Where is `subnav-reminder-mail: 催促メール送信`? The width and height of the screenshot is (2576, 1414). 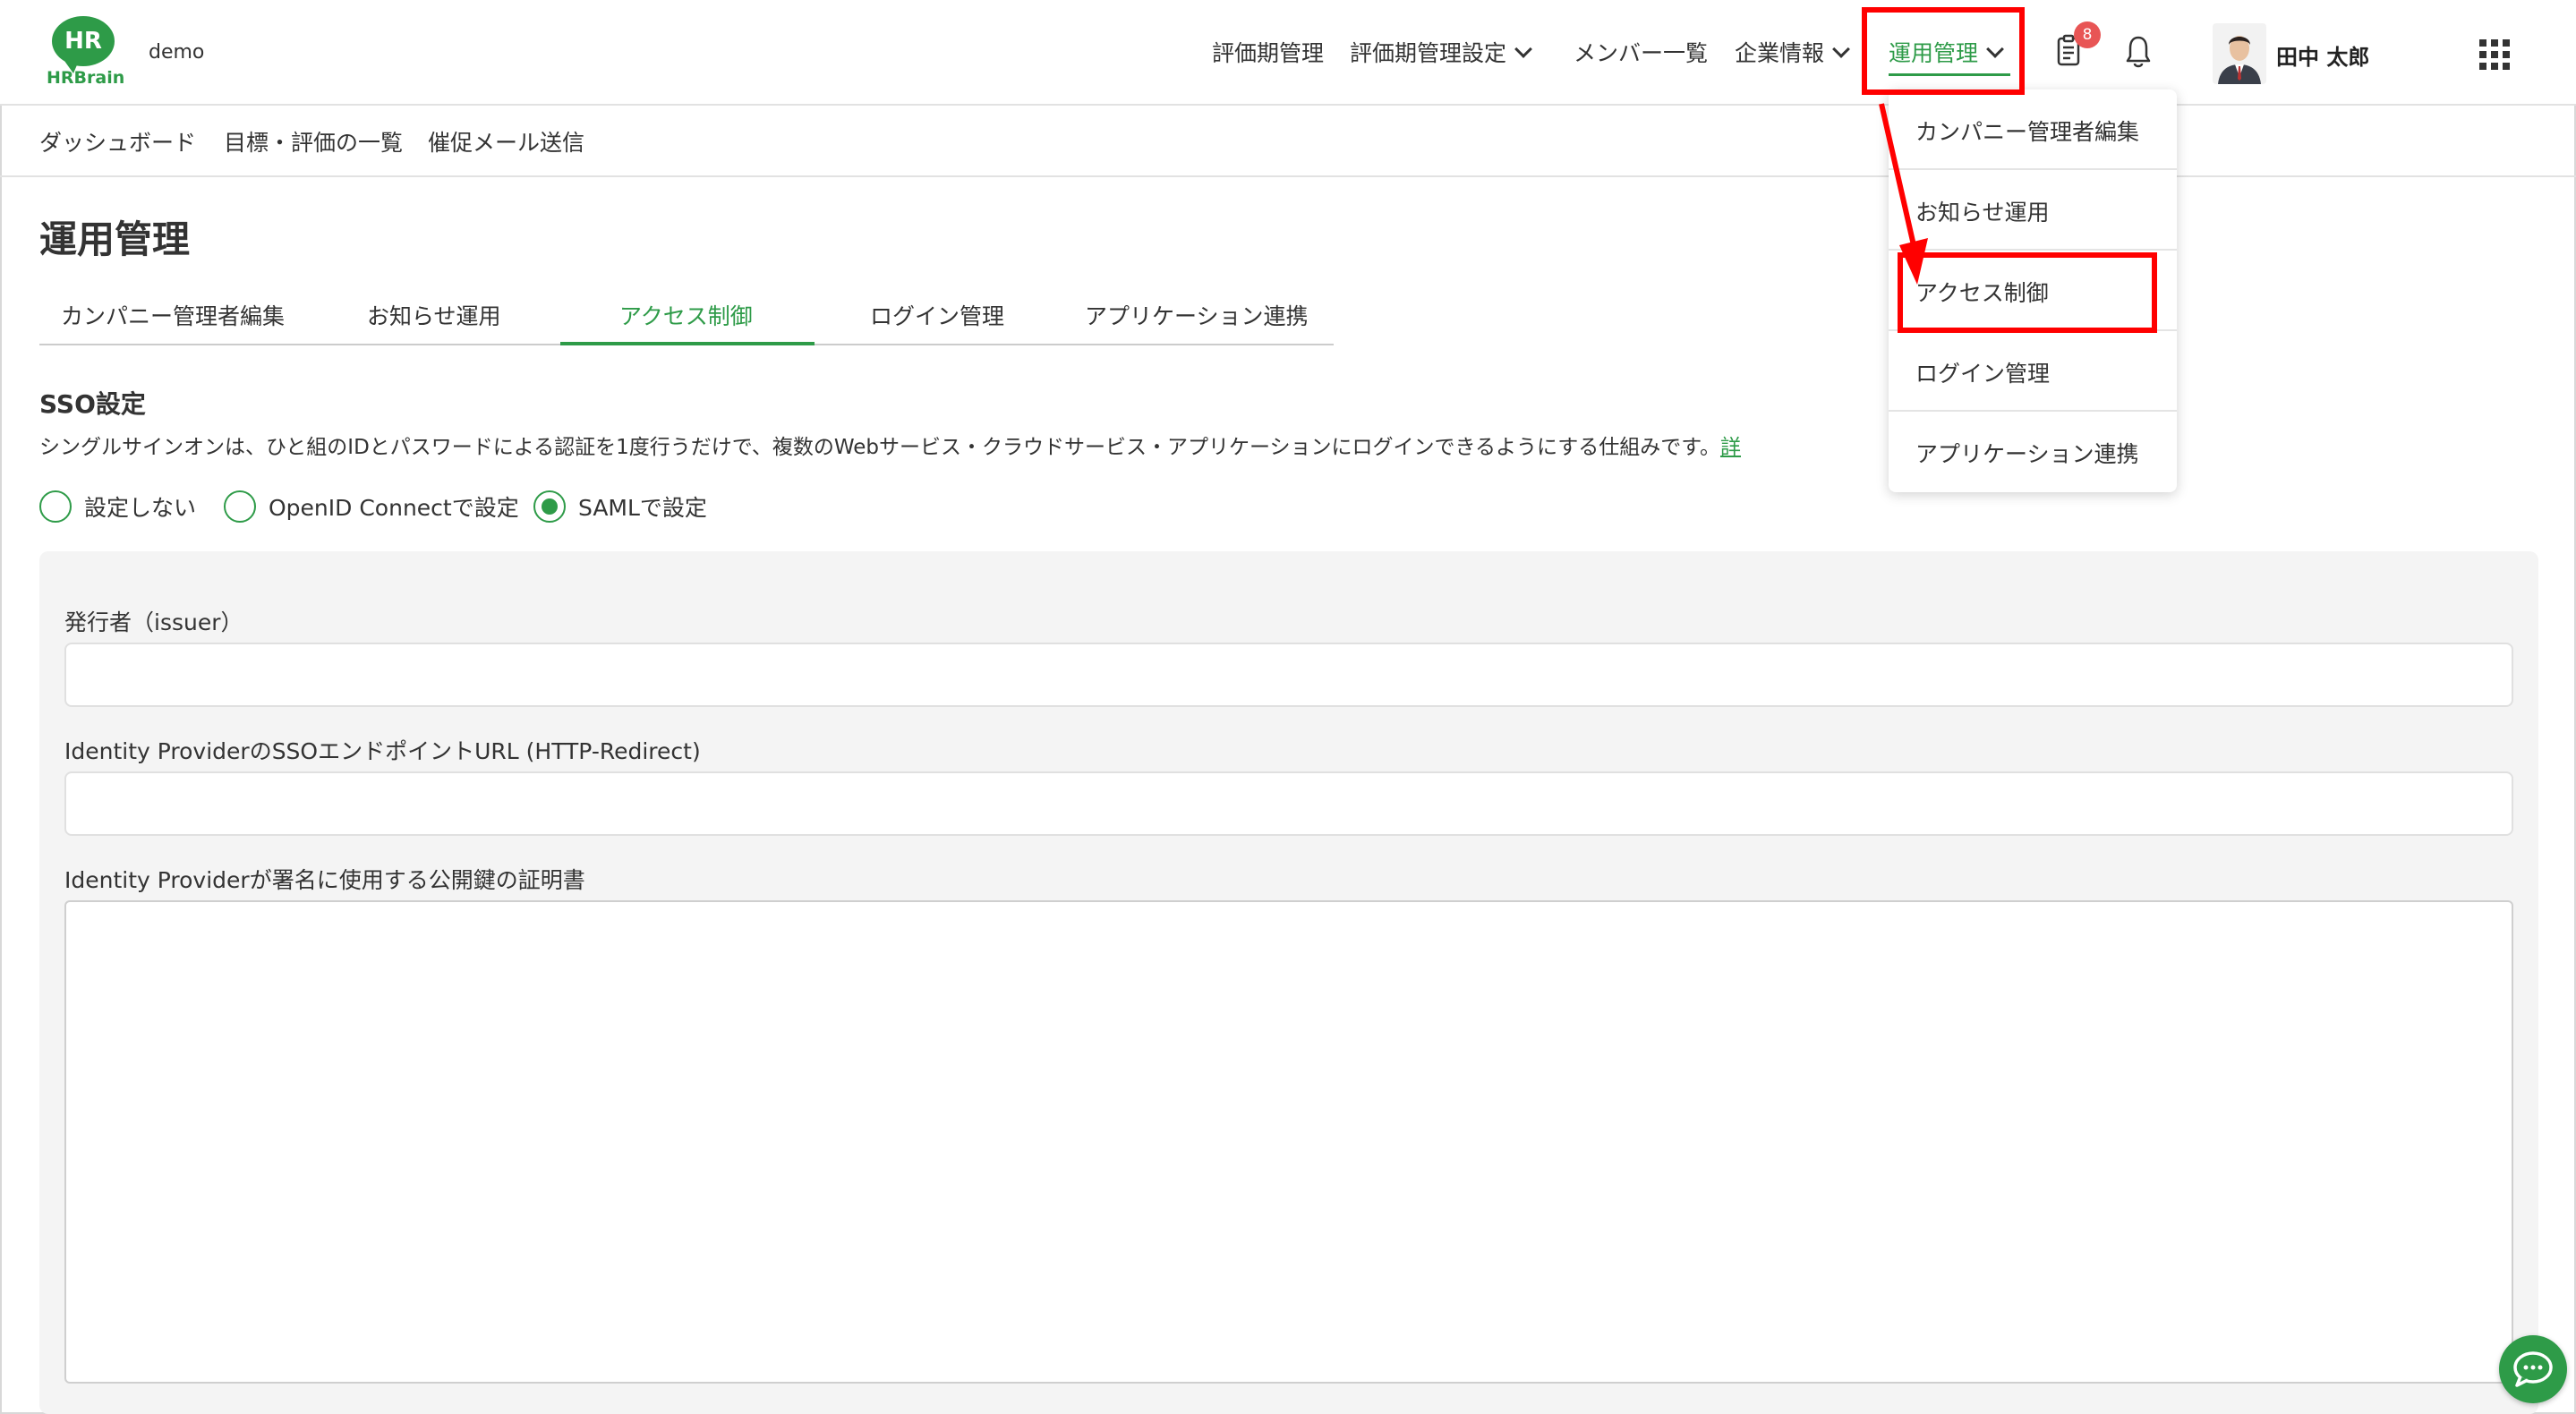 subnav-reminder-mail: 催促メール送信 is located at coordinates (506, 141).